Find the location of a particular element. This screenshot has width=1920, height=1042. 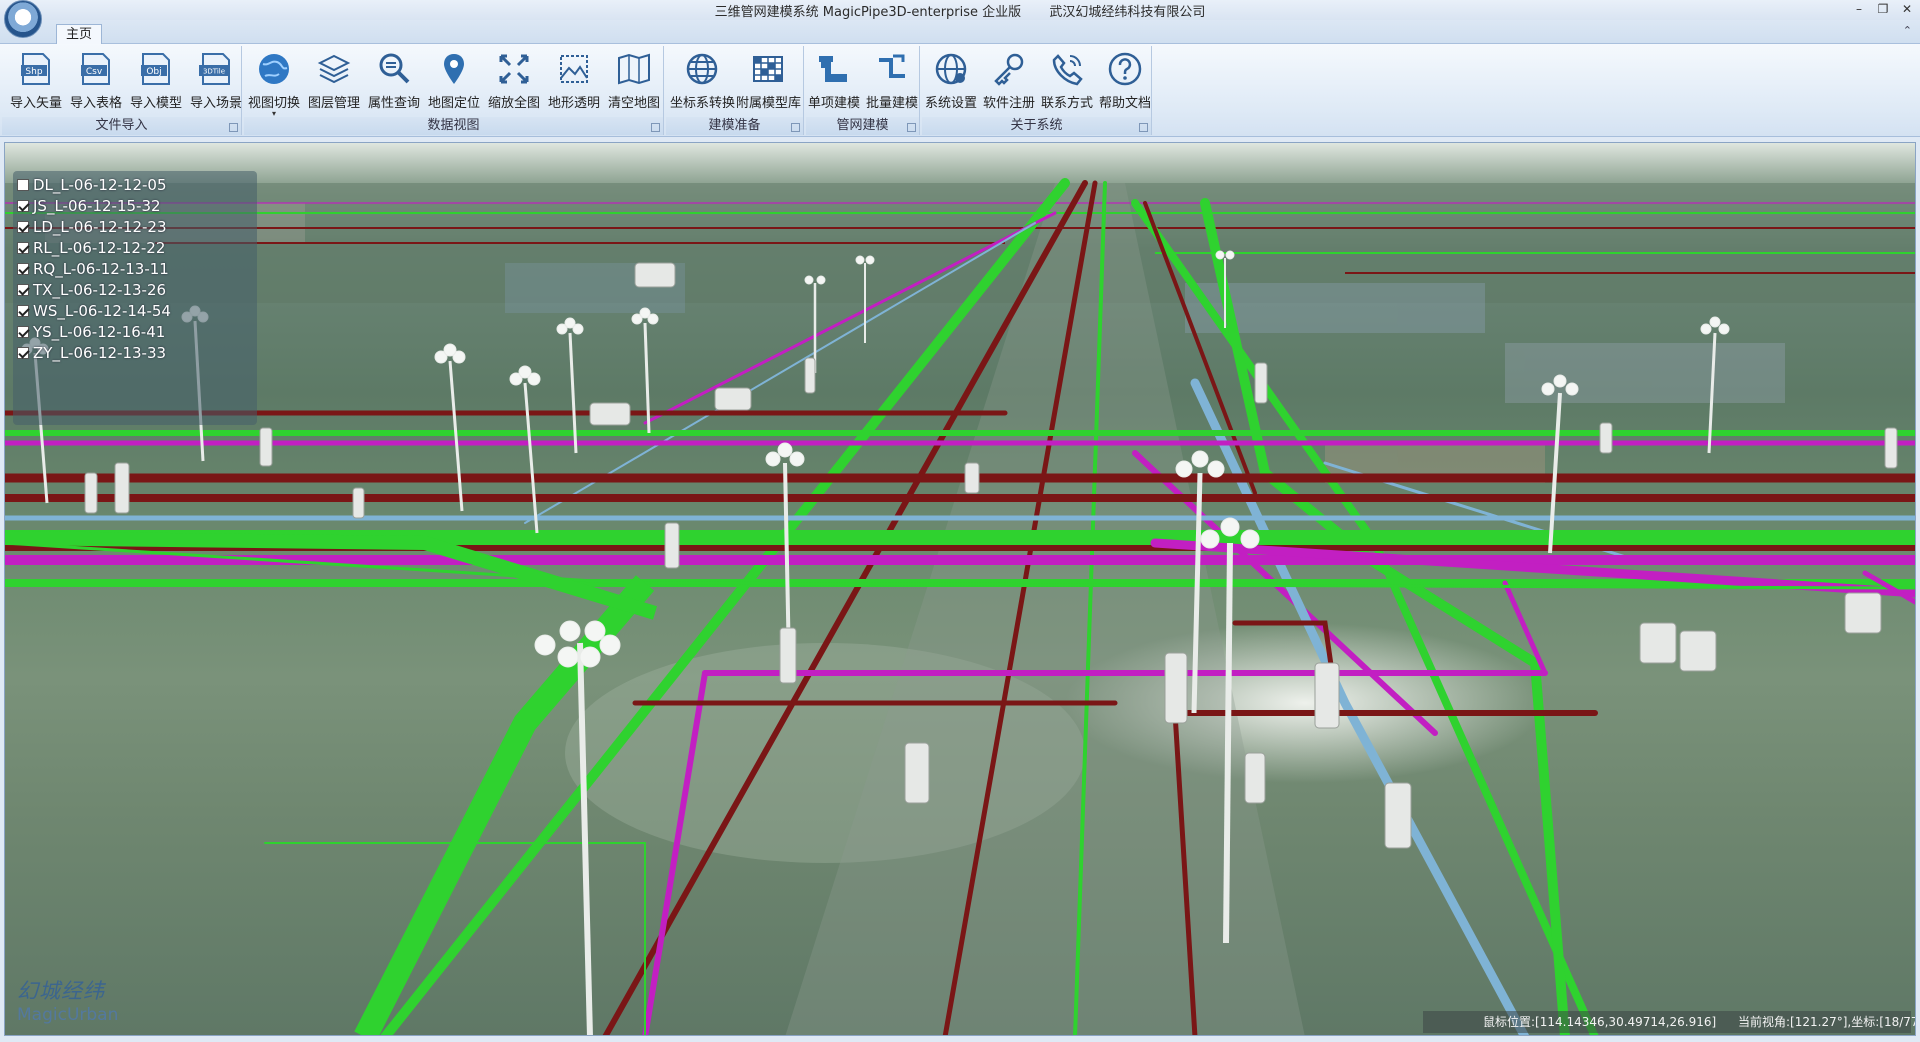

layer-name: YS_L-06-12-16-41 is located at coordinates (99, 331).